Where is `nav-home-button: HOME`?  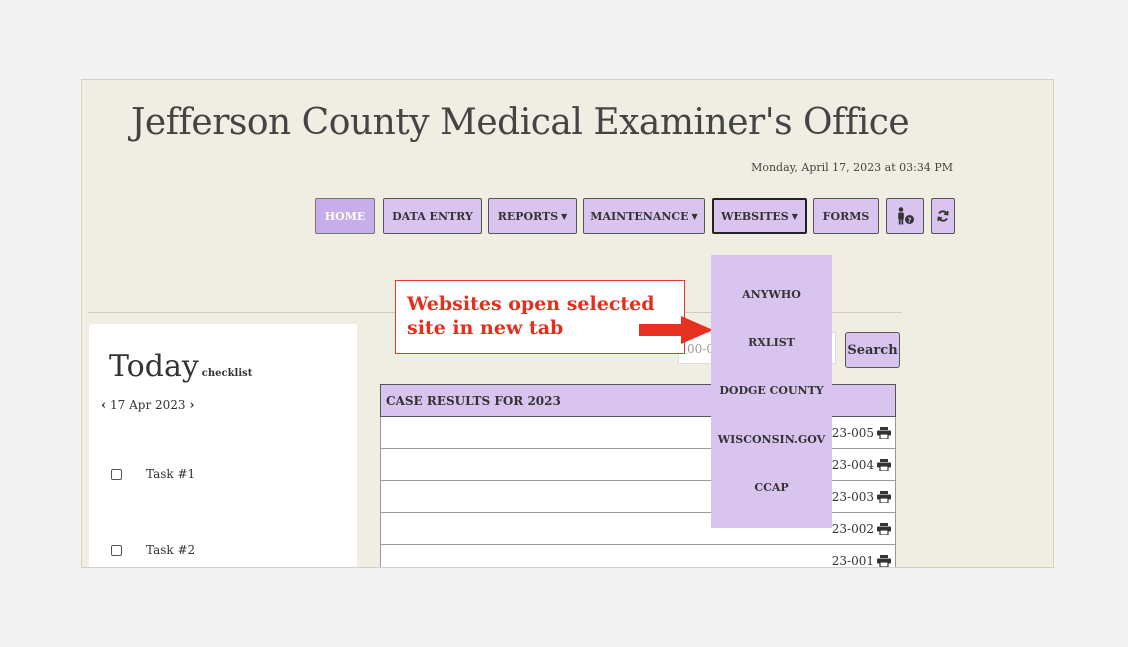
nav-home-button: HOME is located at coordinates (345, 216).